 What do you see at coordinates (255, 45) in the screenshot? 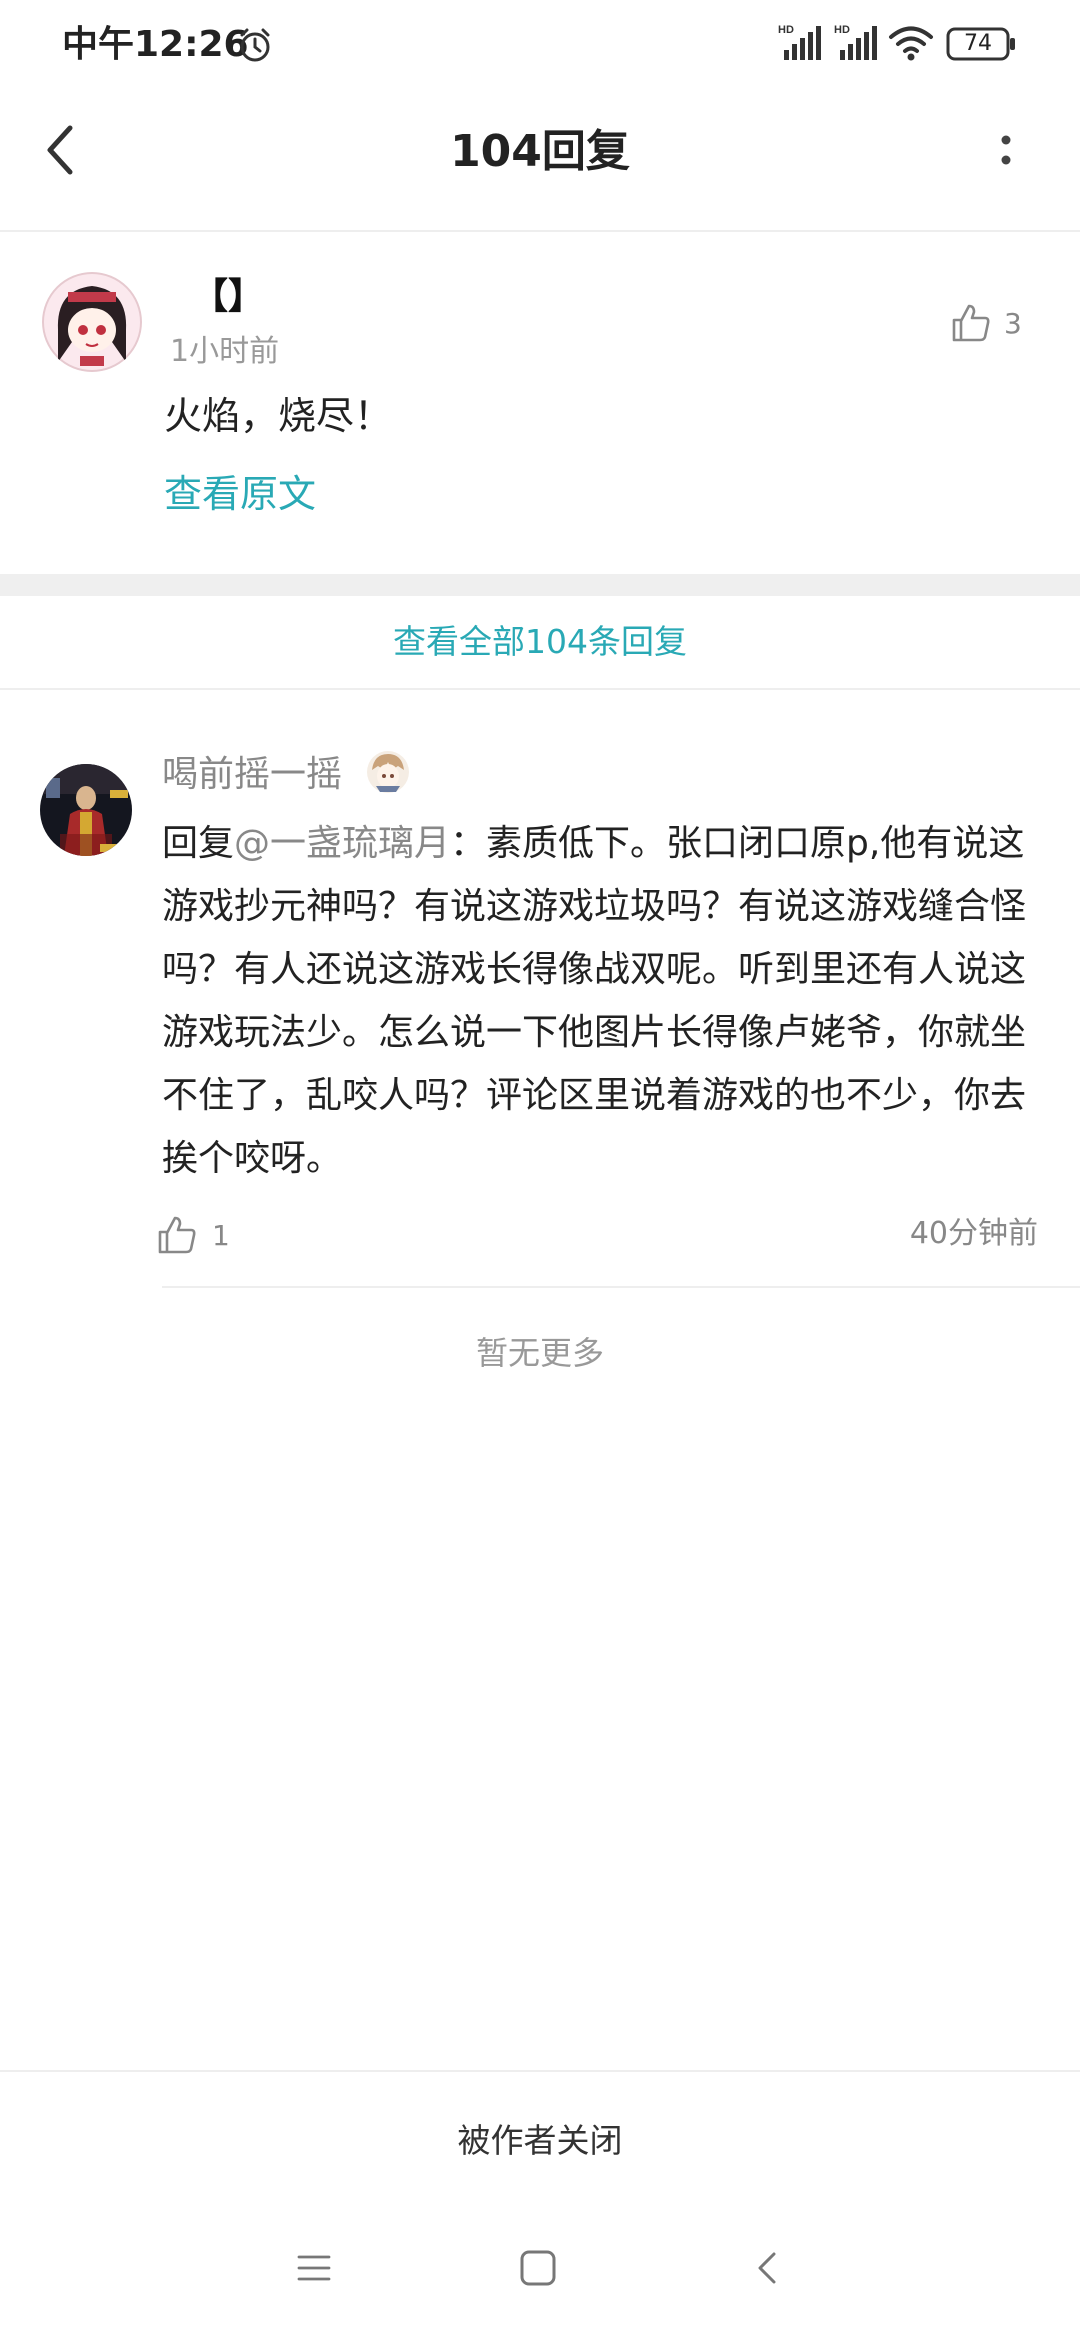
I see `alarm-clock-icon` at bounding box center [255, 45].